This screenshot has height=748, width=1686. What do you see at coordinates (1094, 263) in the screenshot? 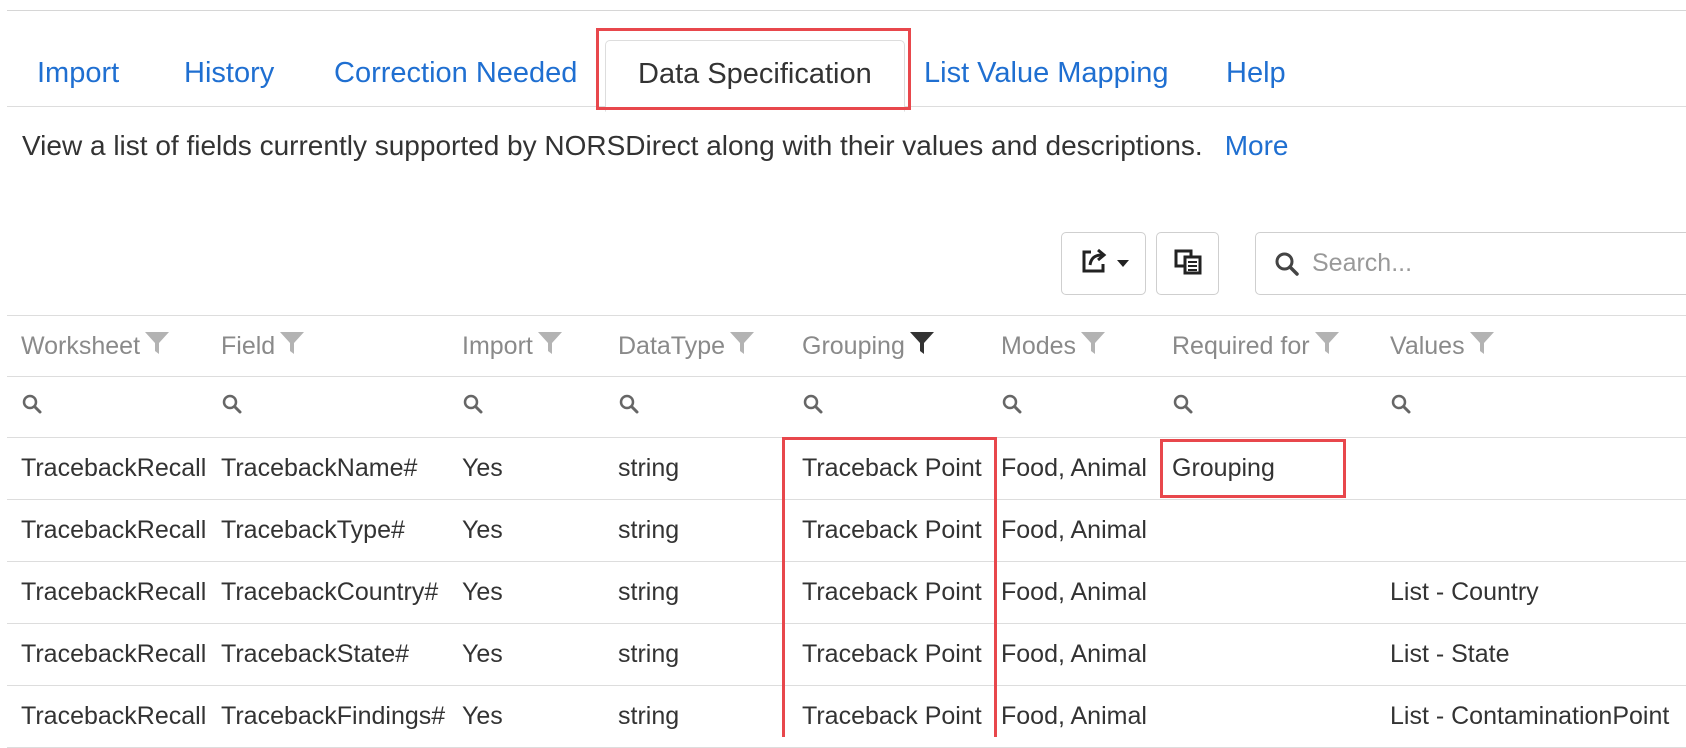
I see `export-icon` at bounding box center [1094, 263].